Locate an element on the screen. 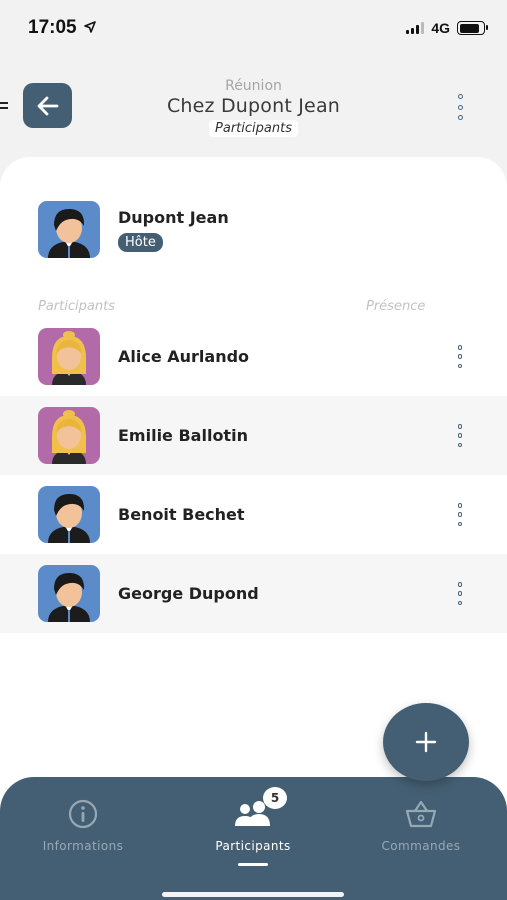 This screenshot has height=900, width=507. list-item: Emilie Ballotin is located at coordinates (253, 435).